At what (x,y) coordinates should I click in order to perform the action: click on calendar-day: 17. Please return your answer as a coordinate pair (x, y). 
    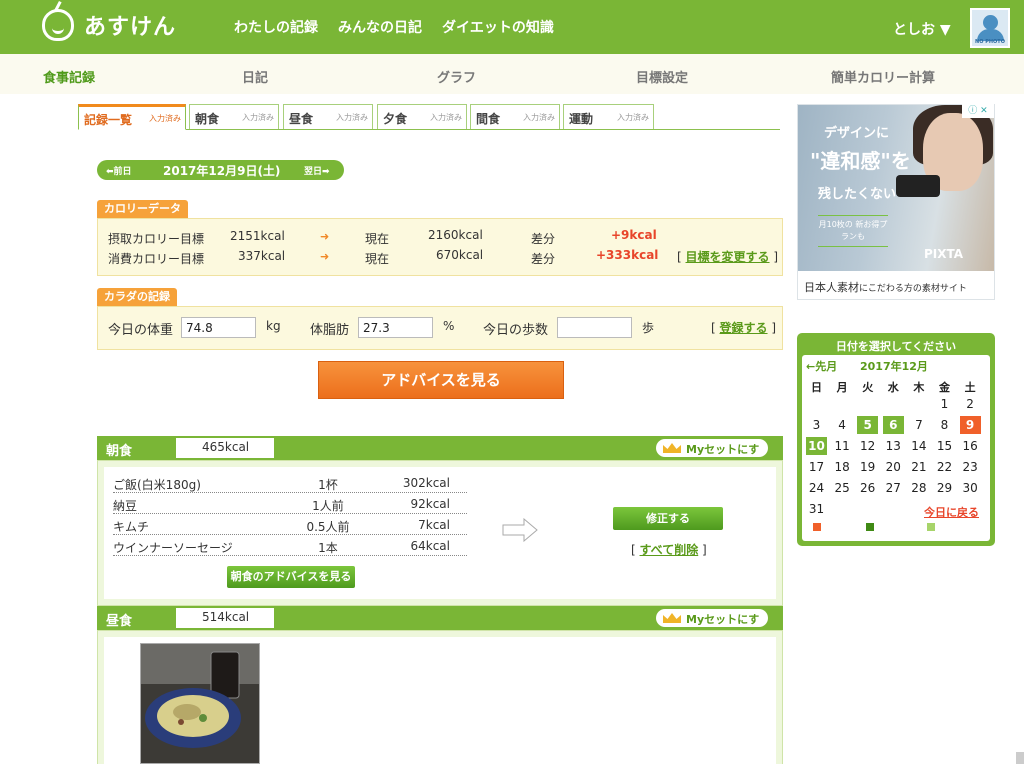
    Looking at the image, I should click on (816, 467).